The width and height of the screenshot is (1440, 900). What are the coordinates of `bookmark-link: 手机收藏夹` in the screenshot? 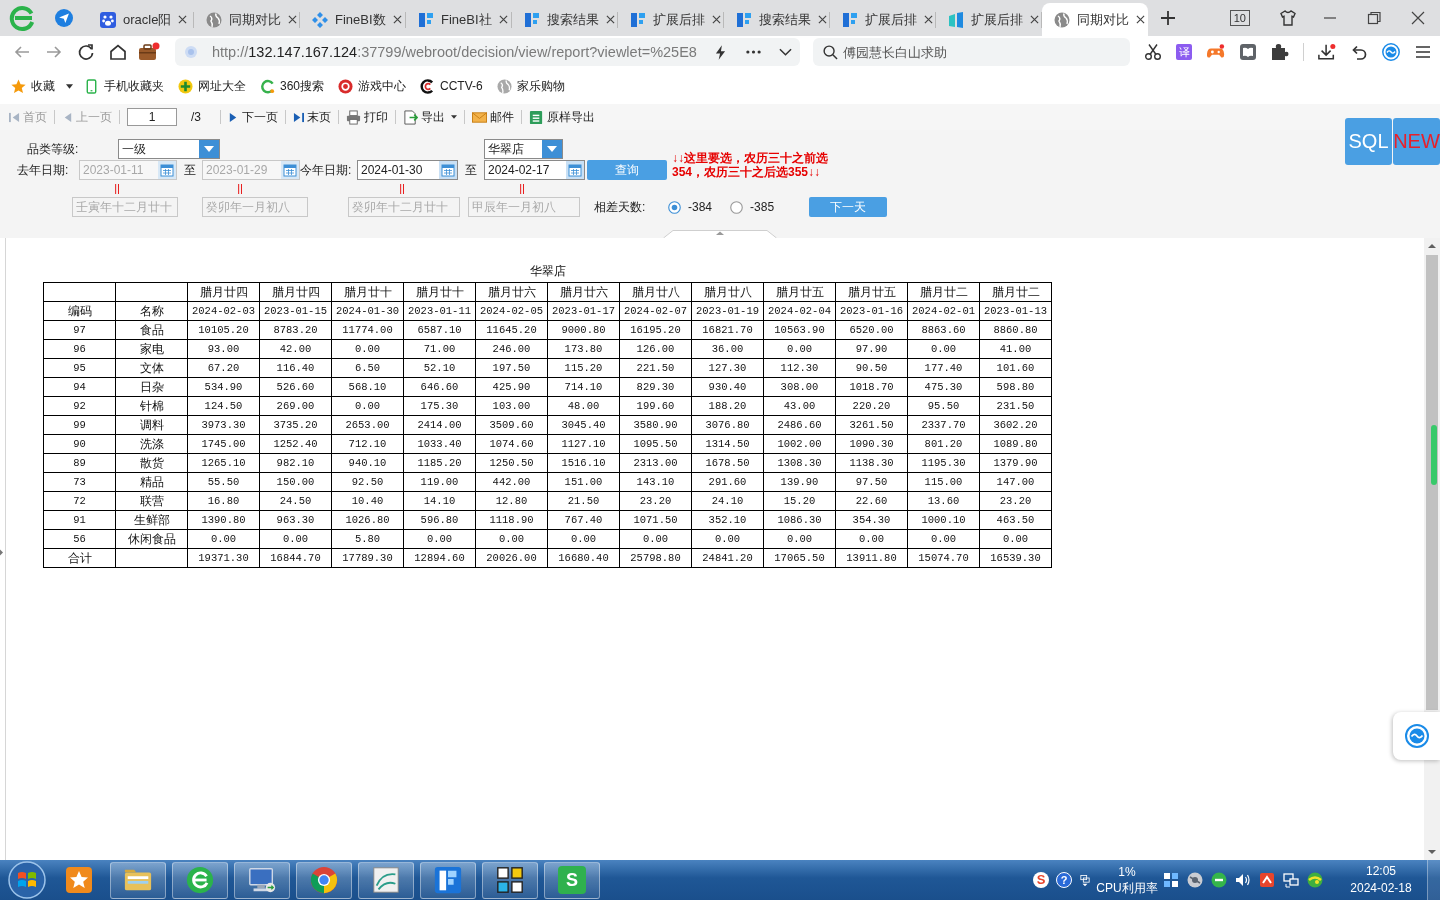 It's located at (124, 86).